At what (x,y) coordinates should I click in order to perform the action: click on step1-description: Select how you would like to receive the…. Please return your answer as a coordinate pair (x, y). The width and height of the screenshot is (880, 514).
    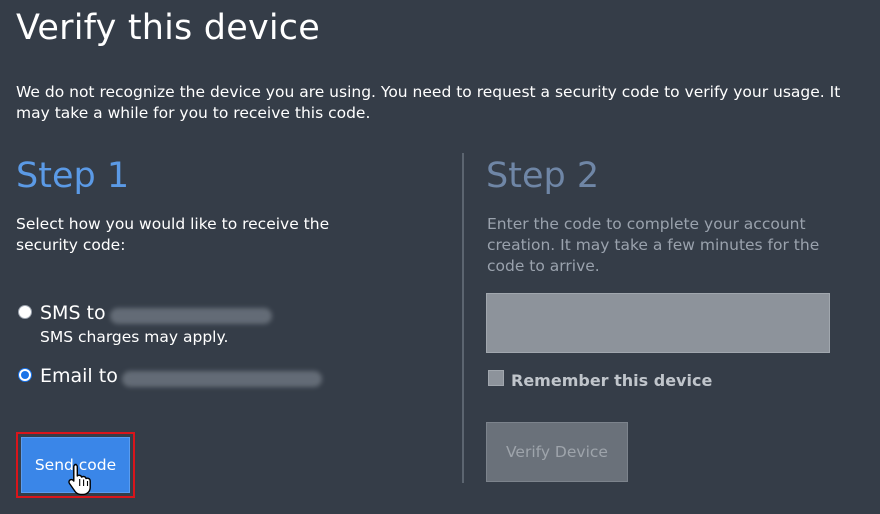
    Looking at the image, I should click on (173, 234).